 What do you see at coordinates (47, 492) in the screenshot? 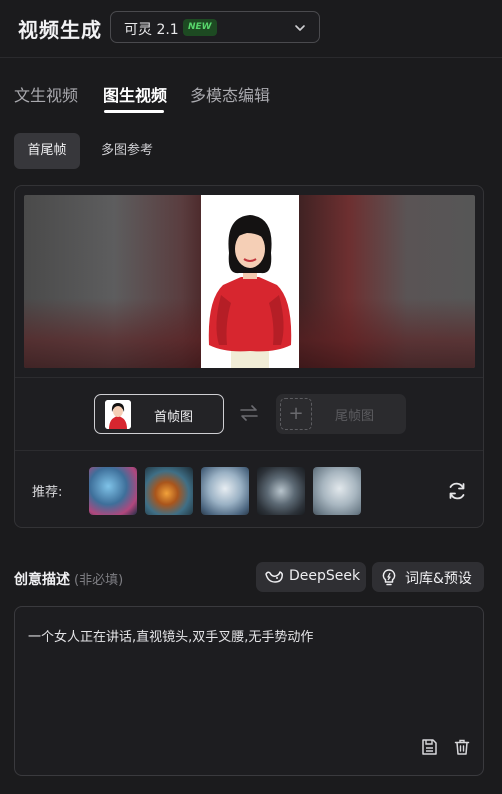
I see `recommend-label: 推荐:` at bounding box center [47, 492].